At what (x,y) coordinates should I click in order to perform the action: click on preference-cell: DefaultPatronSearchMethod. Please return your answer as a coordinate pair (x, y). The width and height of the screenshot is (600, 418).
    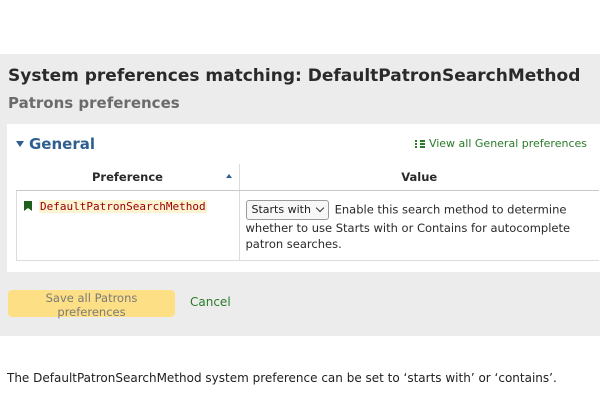
    Looking at the image, I should click on (127, 225).